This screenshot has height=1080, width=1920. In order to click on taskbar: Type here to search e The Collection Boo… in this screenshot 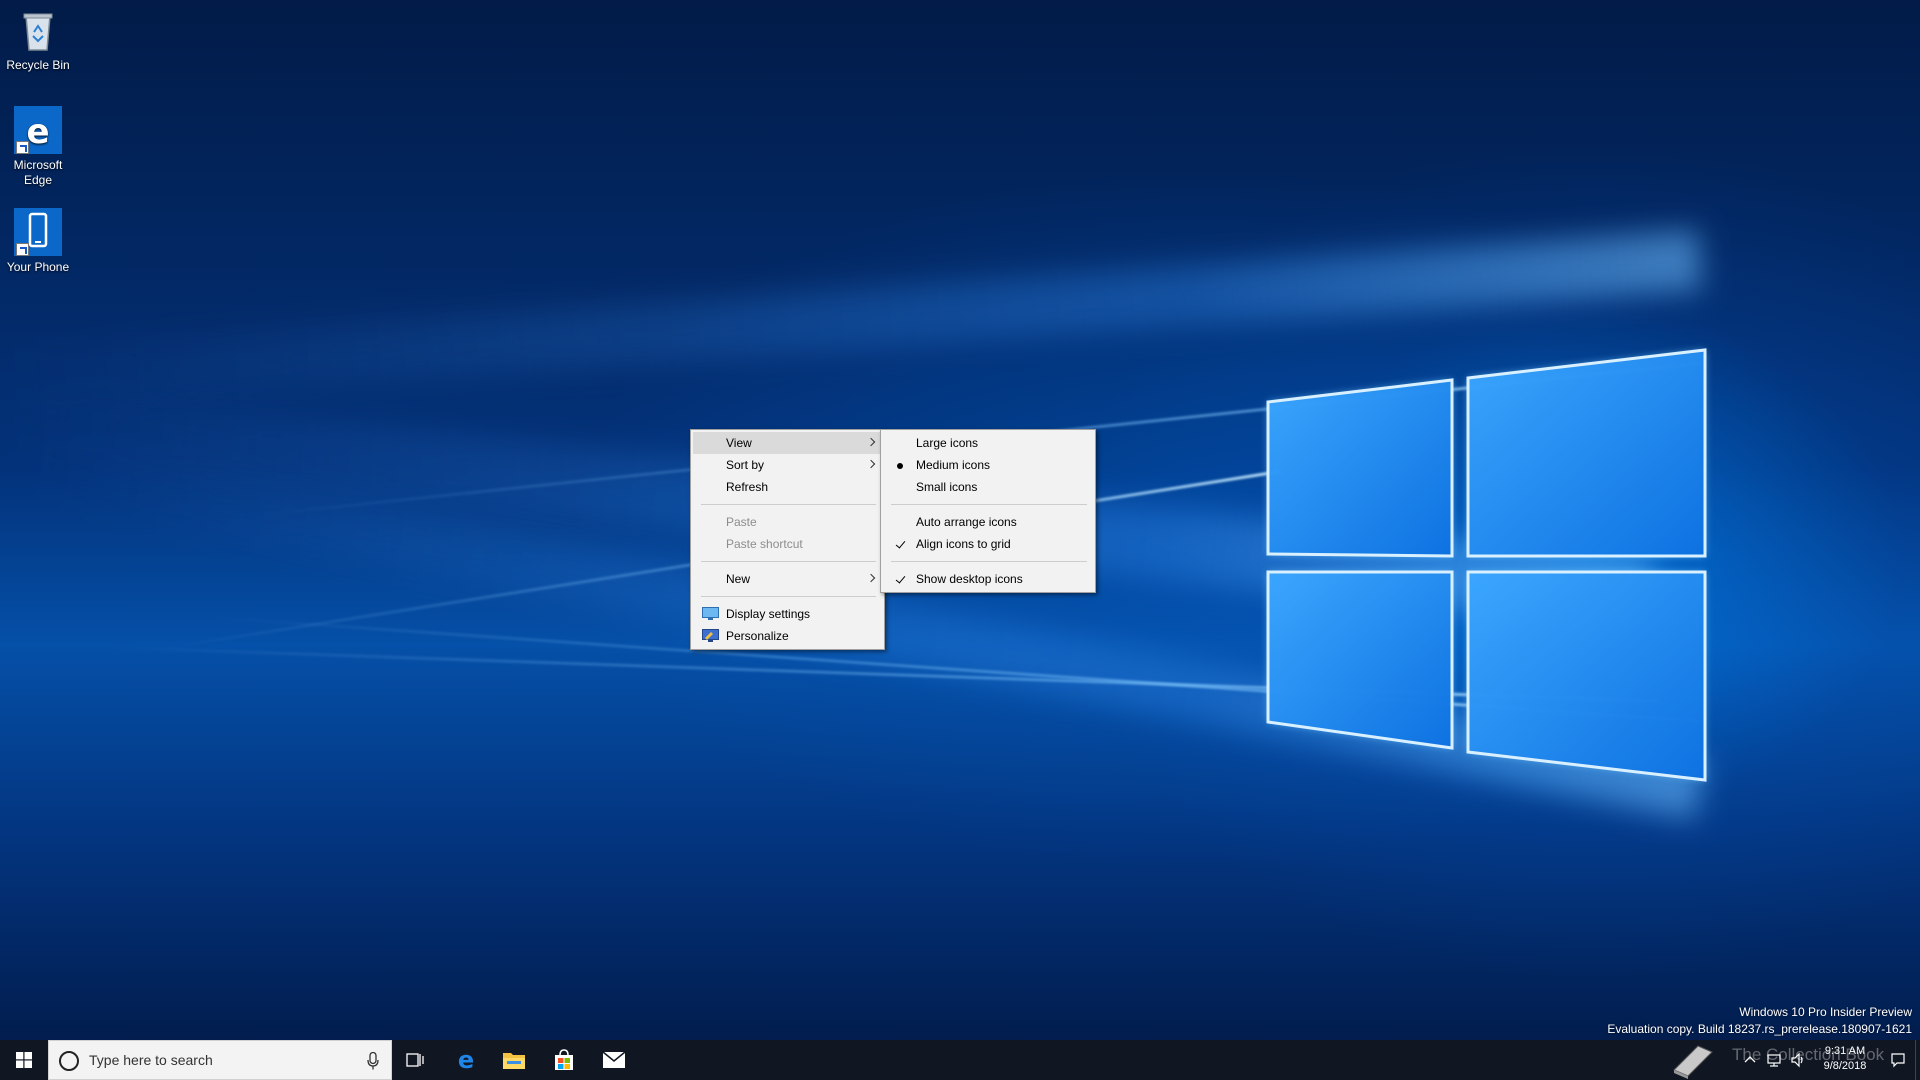, I will do `click(960, 1060)`.